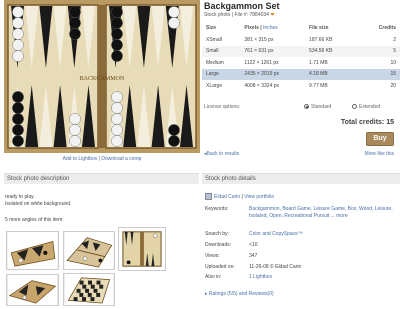 This screenshot has width=400, height=309. What do you see at coordinates (275, 74) in the screenshot?
I see `pixel-dimensions: 2435 × 2019 px` at bounding box center [275, 74].